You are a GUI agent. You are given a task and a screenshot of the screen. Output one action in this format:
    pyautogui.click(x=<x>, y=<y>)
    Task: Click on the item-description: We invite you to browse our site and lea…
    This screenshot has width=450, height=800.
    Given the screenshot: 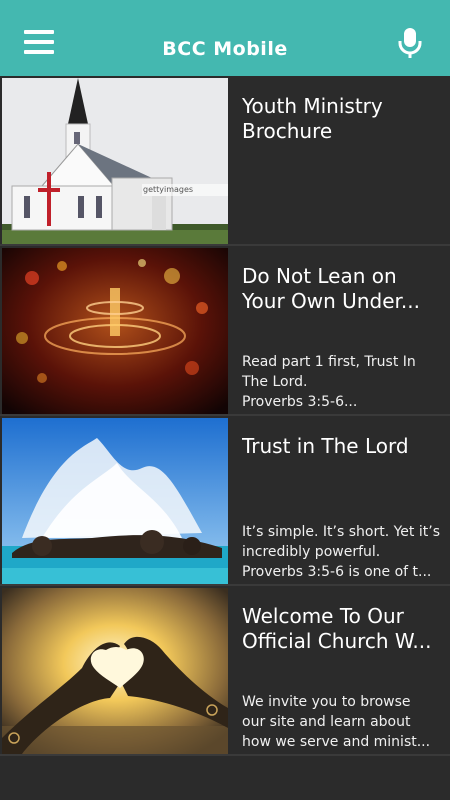 What is the action you would take?
    pyautogui.click(x=336, y=722)
    